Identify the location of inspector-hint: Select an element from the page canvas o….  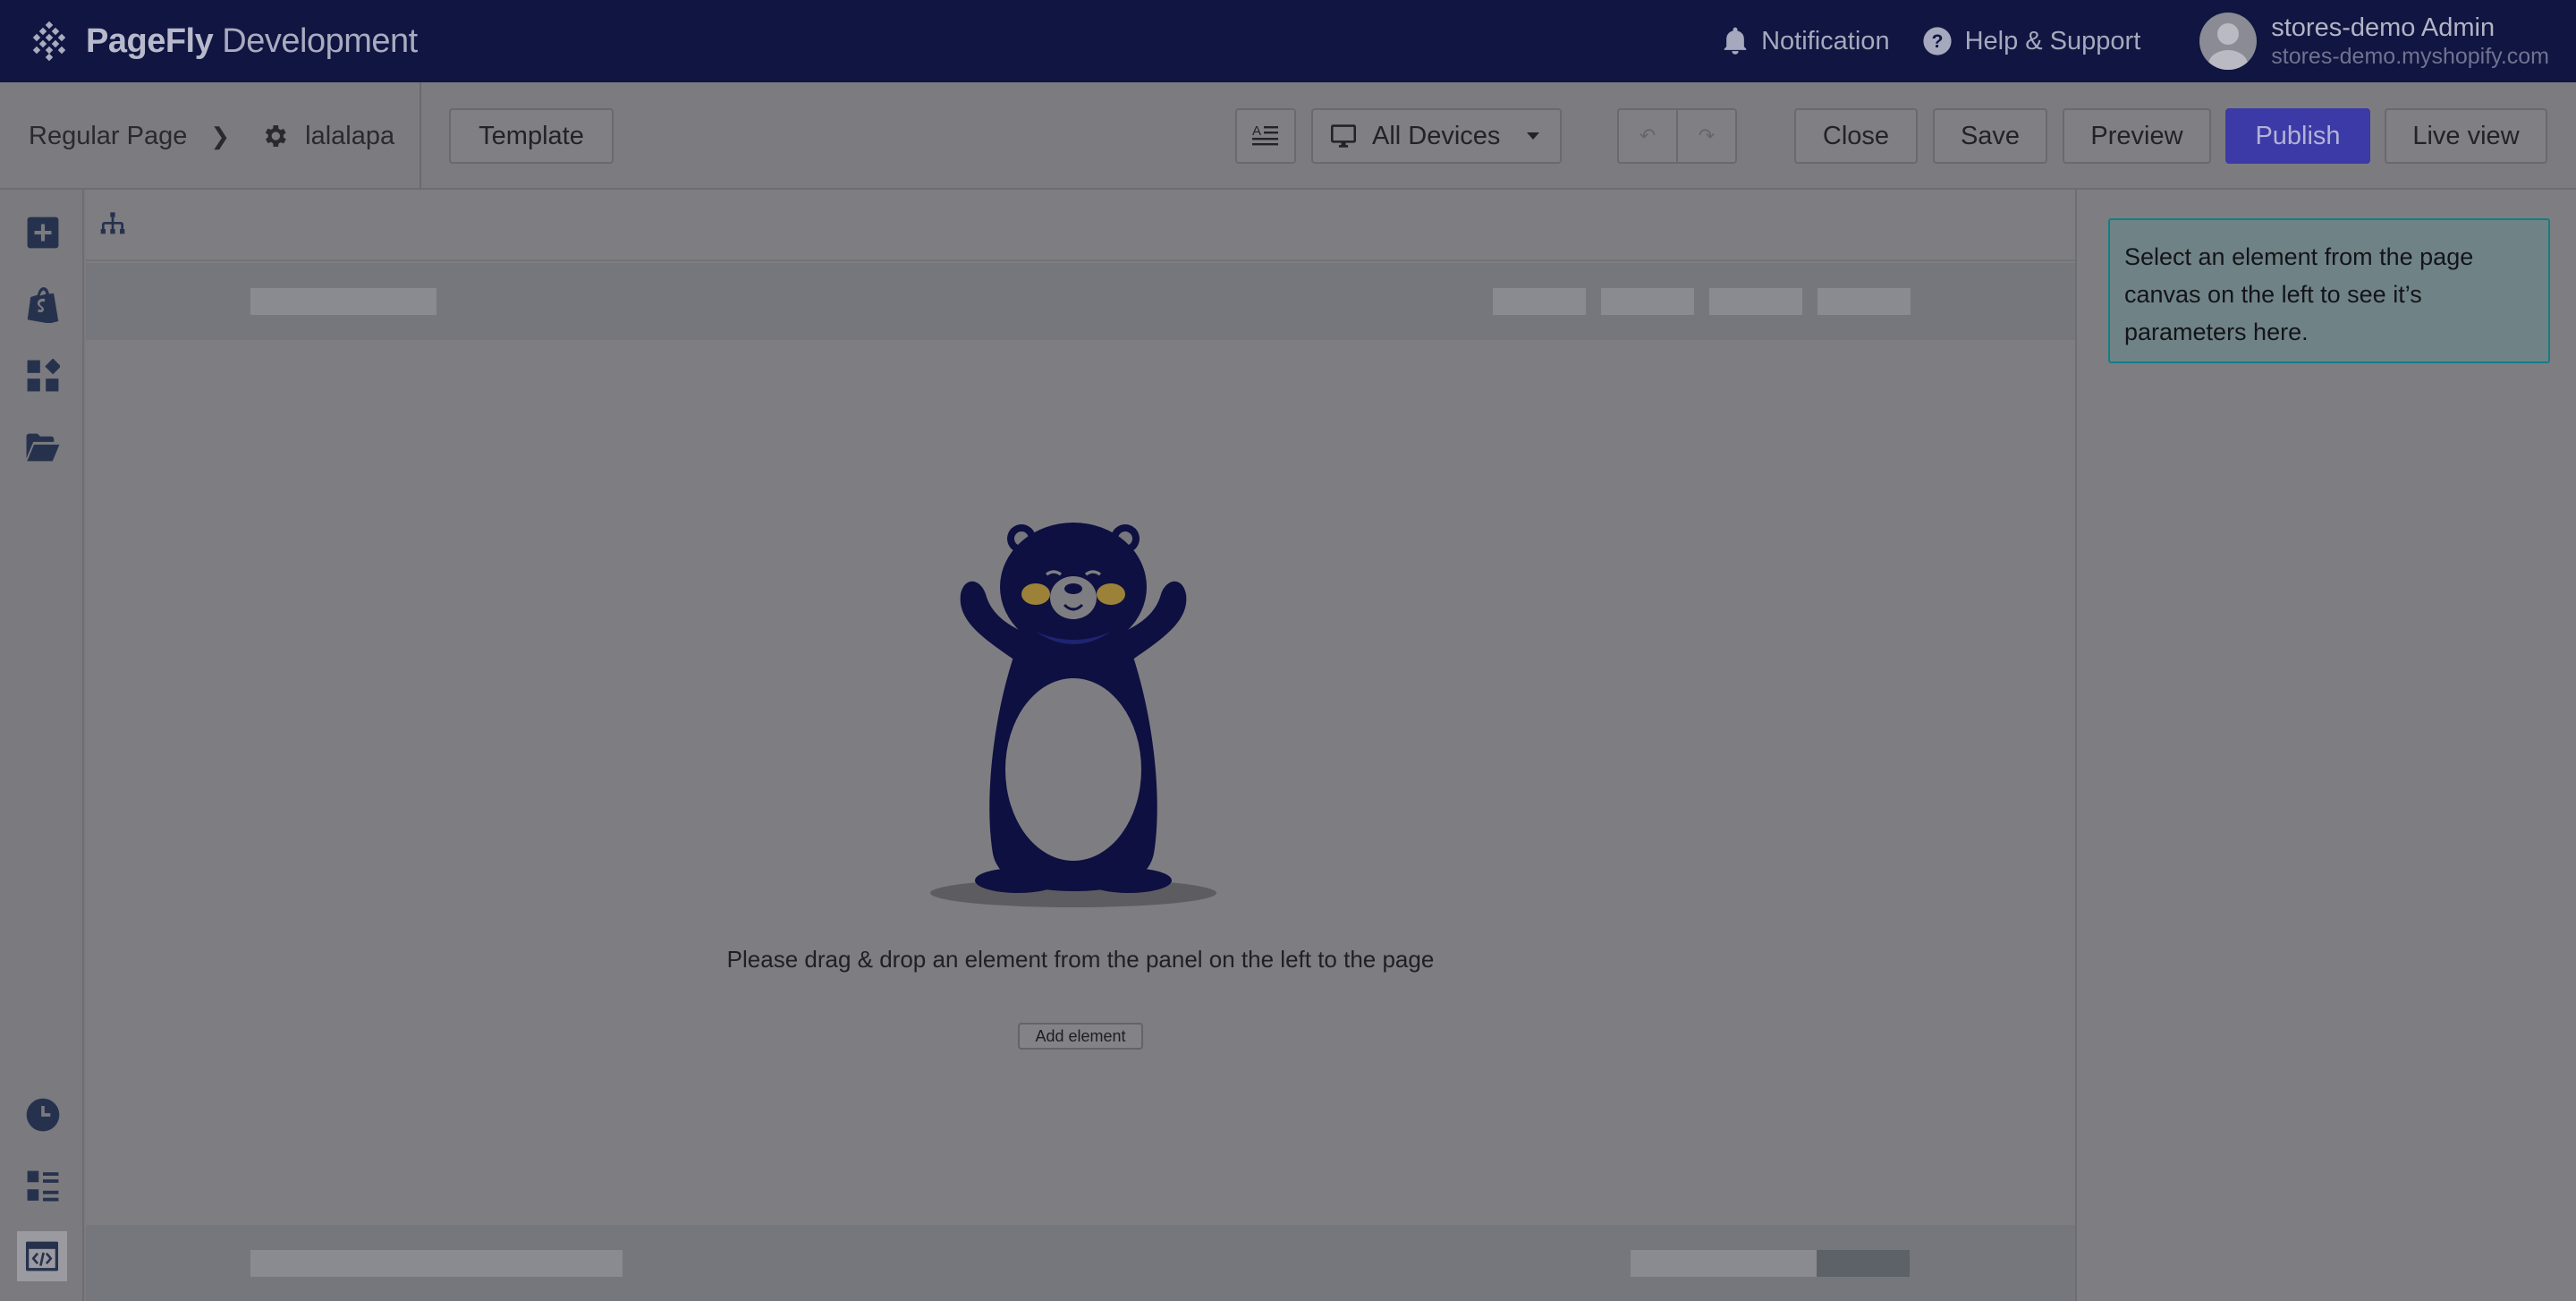
(2329, 290).